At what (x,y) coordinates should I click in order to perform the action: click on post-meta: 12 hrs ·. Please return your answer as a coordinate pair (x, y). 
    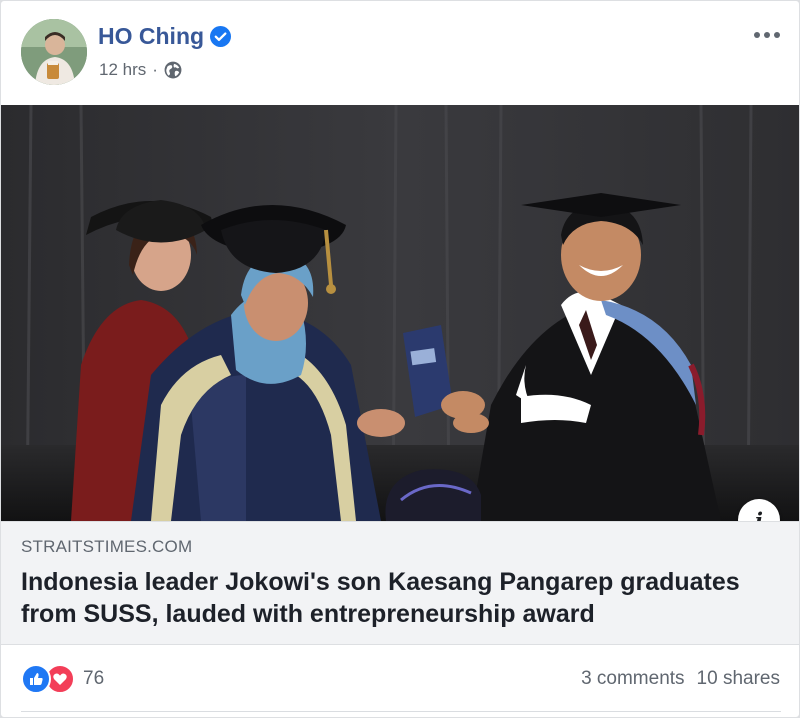
    Looking at the image, I should click on (140, 70).